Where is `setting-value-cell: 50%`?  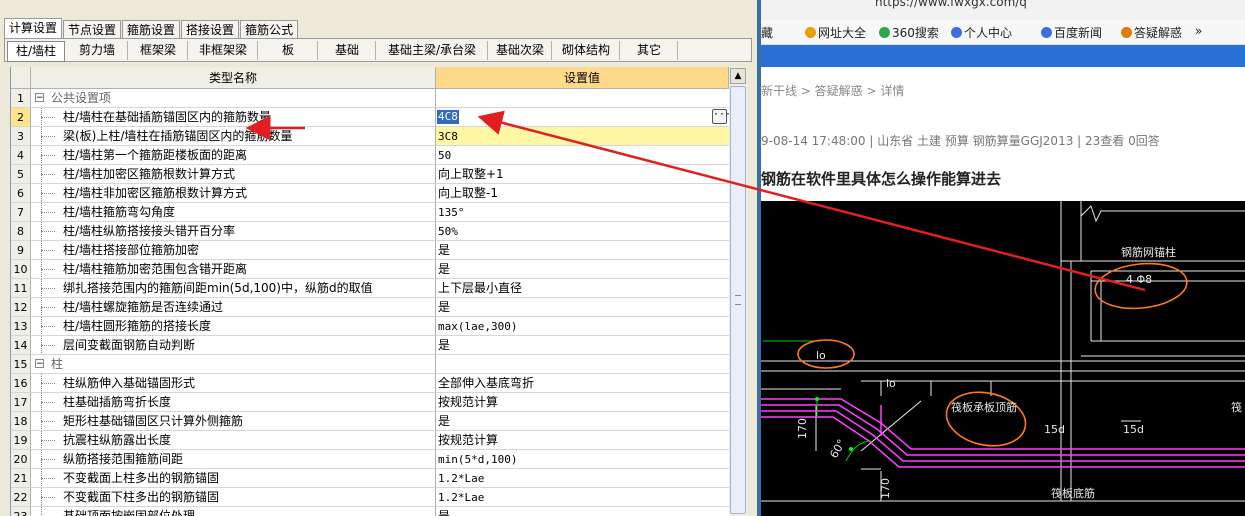 setting-value-cell: 50% is located at coordinates (582, 231).